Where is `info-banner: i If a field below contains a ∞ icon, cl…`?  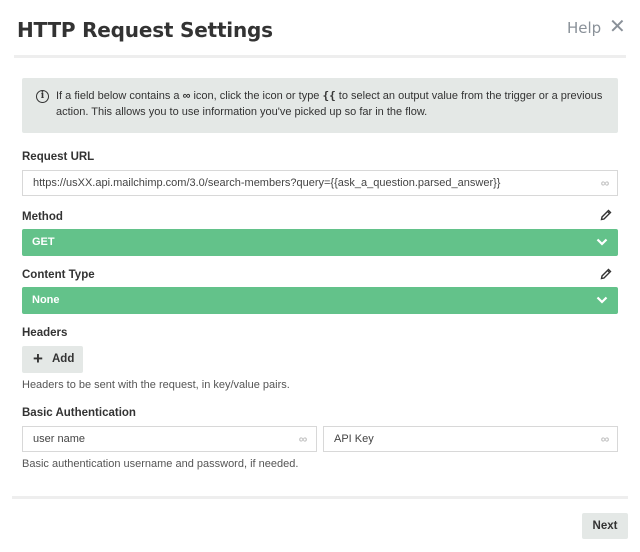
info-banner: i If a field below contains a ∞ icon, cl… is located at coordinates (320, 105).